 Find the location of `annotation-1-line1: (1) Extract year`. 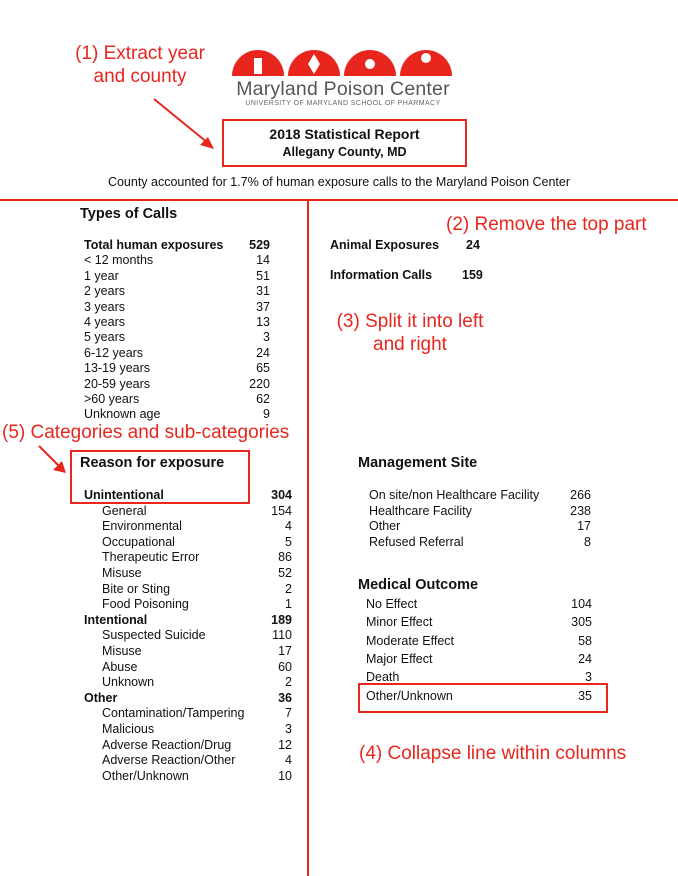

annotation-1-line1: (1) Extract year is located at coordinates (140, 53).